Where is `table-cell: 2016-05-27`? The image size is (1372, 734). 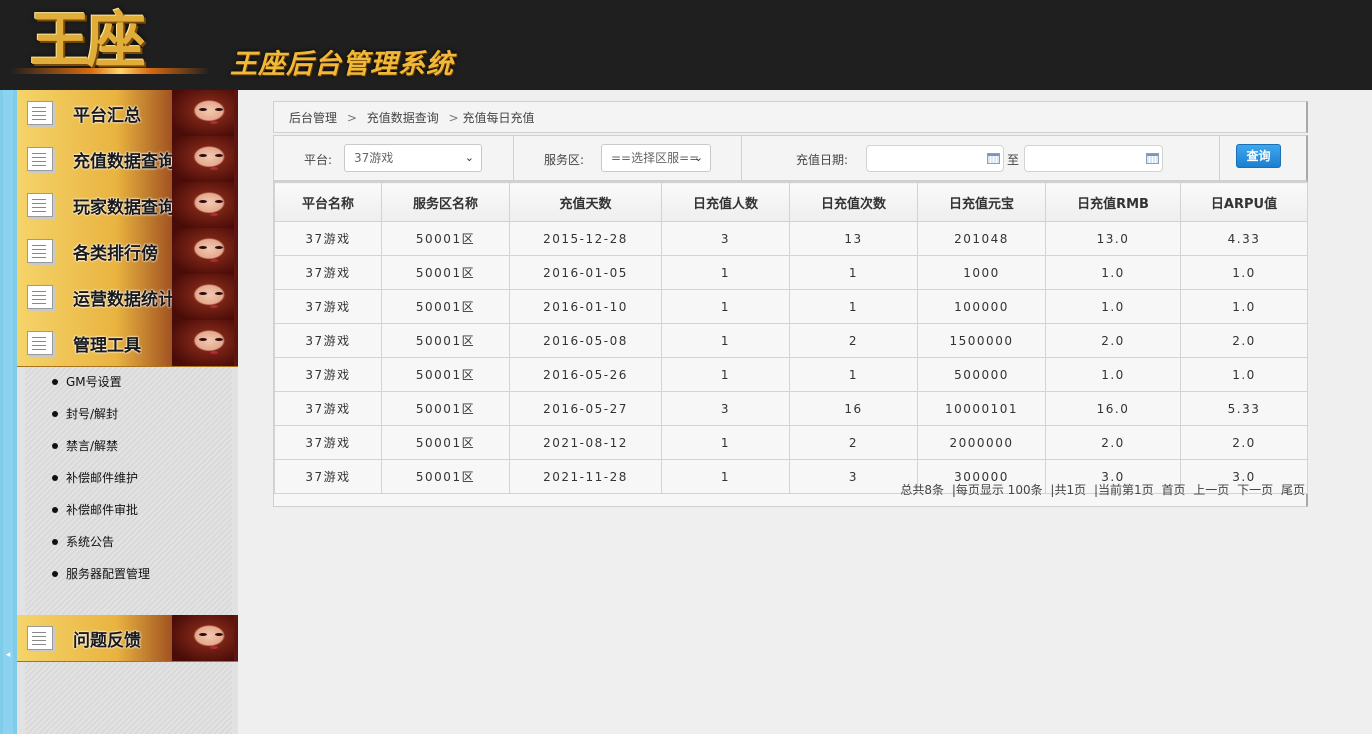 table-cell: 2016-05-27 is located at coordinates (585, 408).